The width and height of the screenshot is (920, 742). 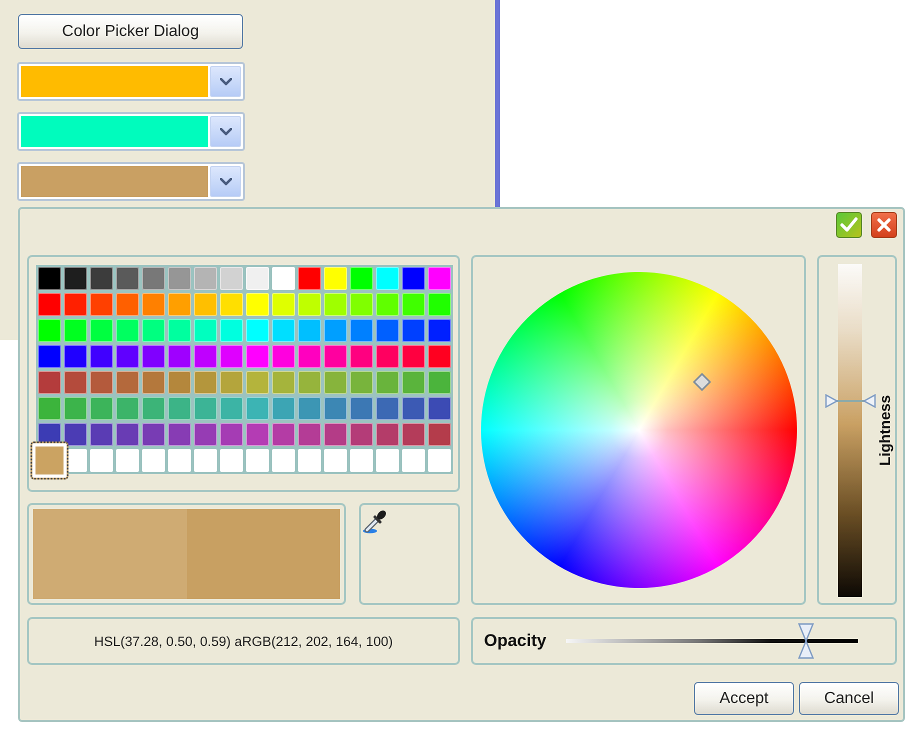 What do you see at coordinates (131, 181) in the screenshot?
I see `color-dropdown` at bounding box center [131, 181].